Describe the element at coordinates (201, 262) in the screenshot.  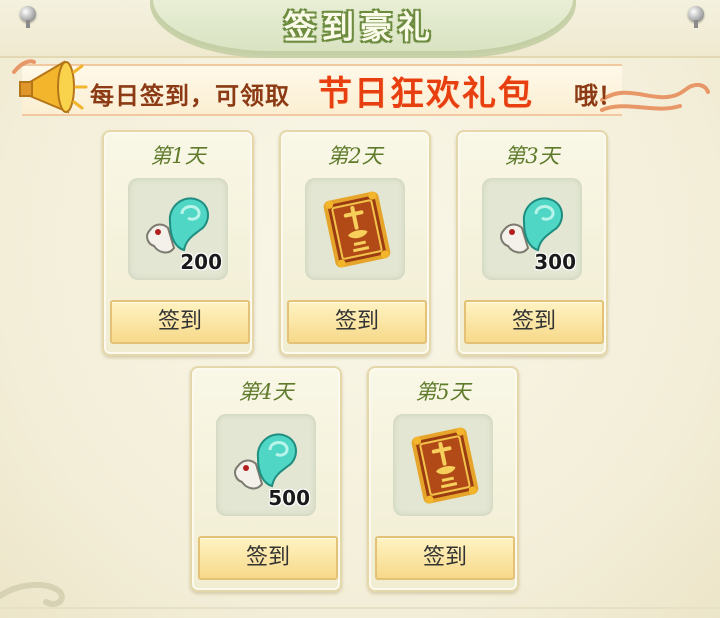
I see `item-count: 200` at that location.